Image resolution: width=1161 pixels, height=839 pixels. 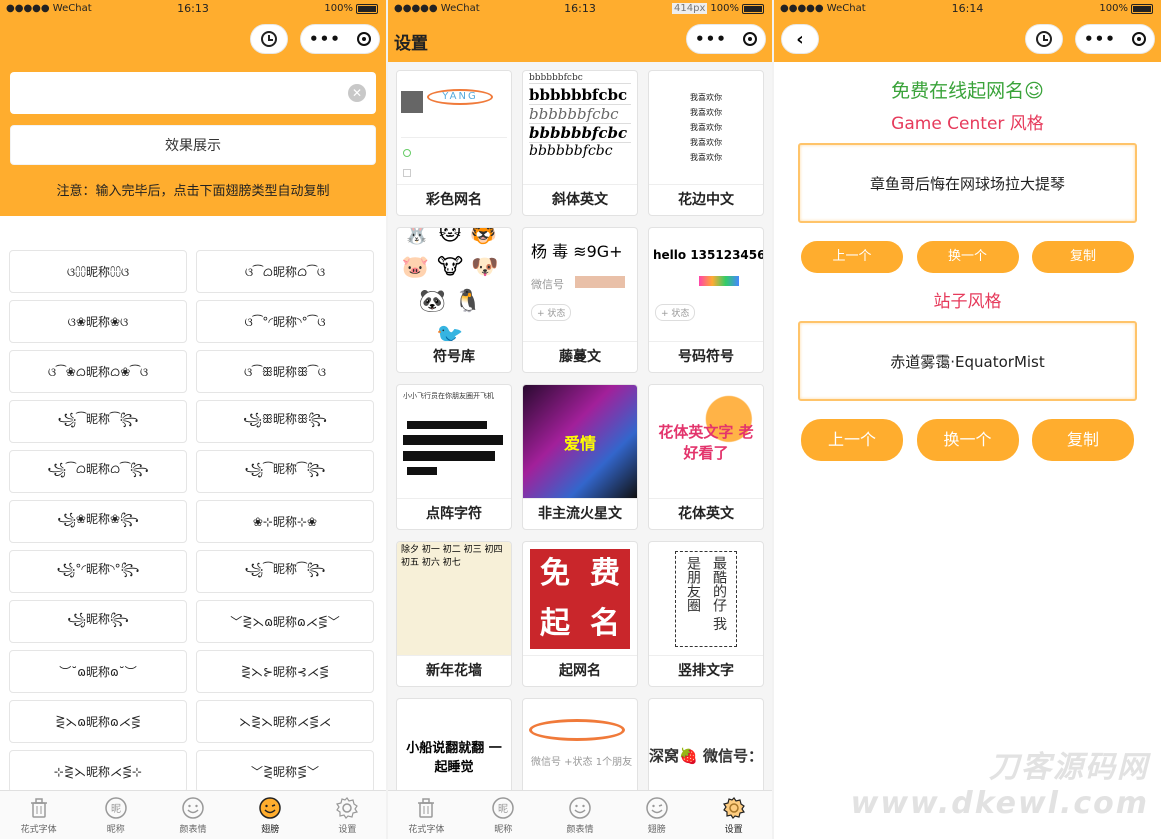 I want to click on seal-logo: 免费起名, so click(x=580, y=598).